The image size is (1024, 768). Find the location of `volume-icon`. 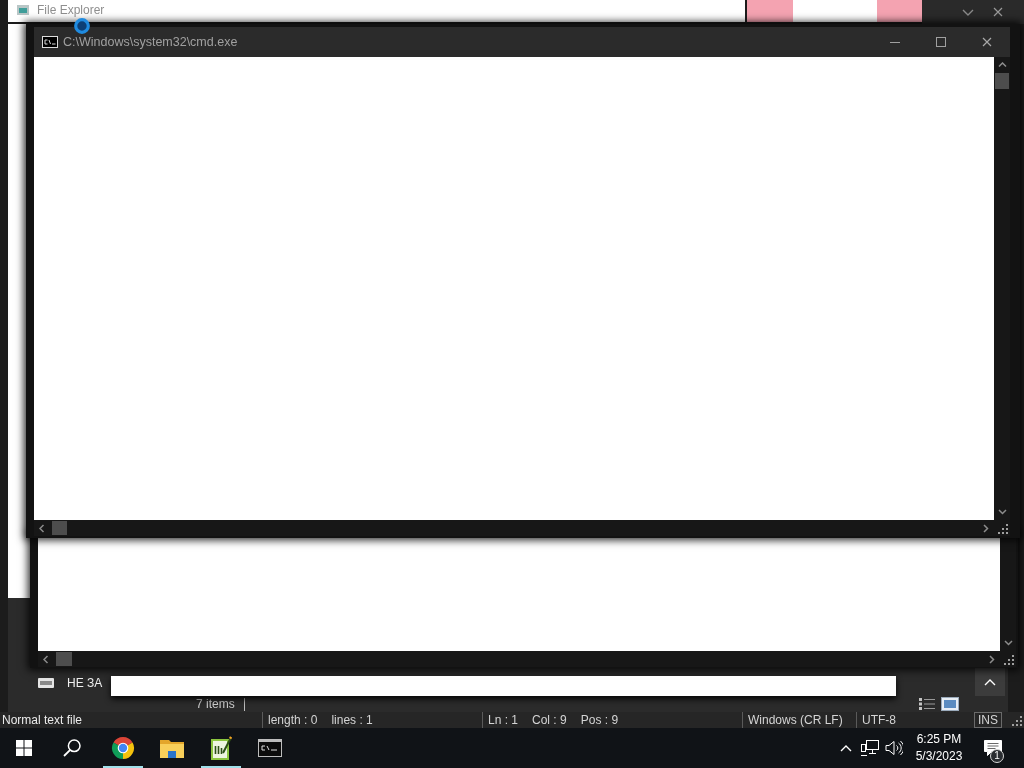

volume-icon is located at coordinates (893, 748).